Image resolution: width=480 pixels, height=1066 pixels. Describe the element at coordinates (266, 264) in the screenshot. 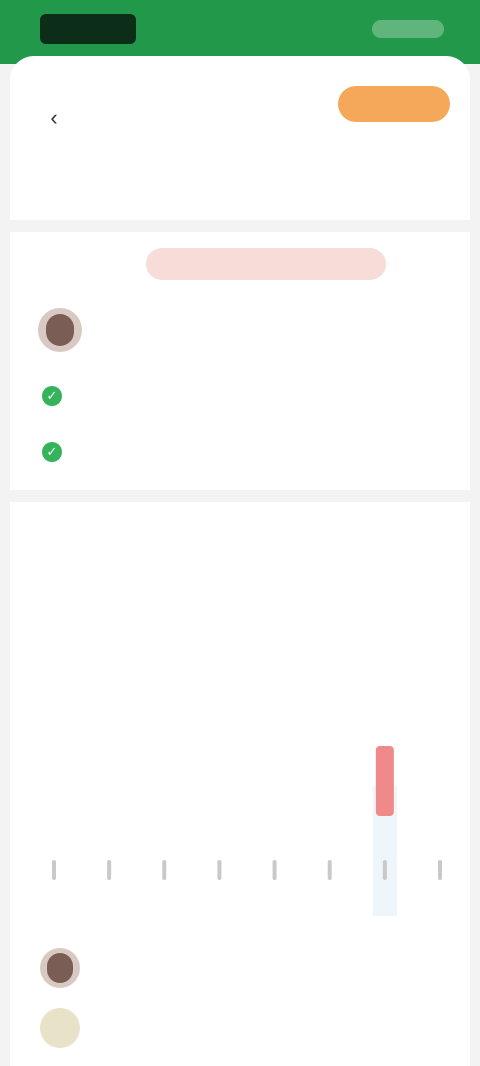

I see `filter-pill` at that location.